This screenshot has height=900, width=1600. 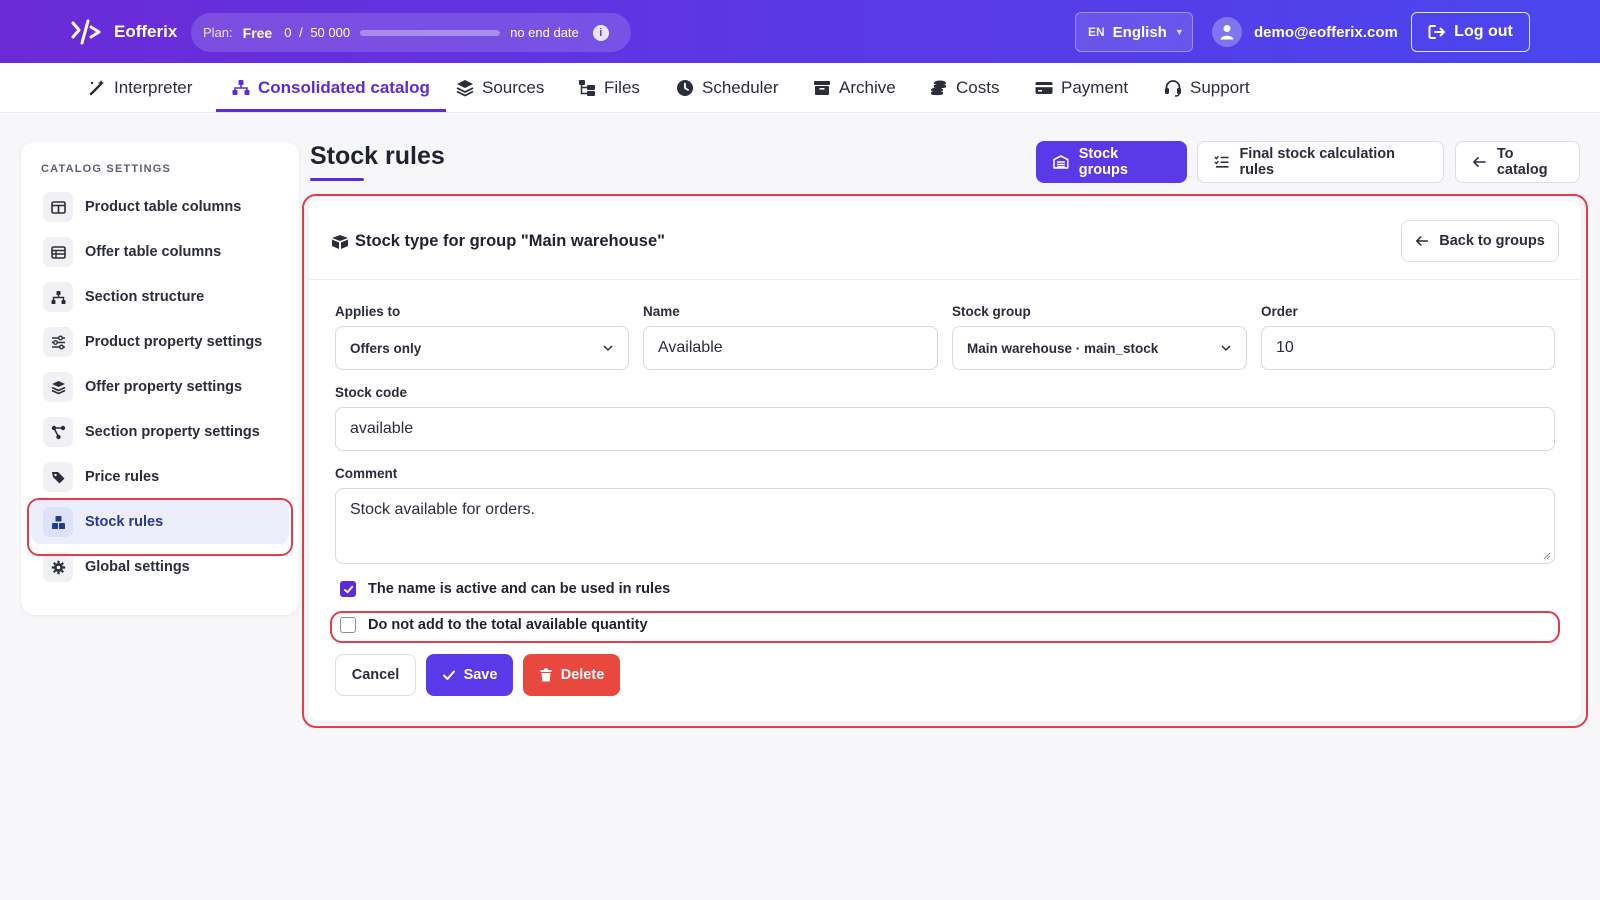 I want to click on nav-item-sources: Sources, so click(x=500, y=88).